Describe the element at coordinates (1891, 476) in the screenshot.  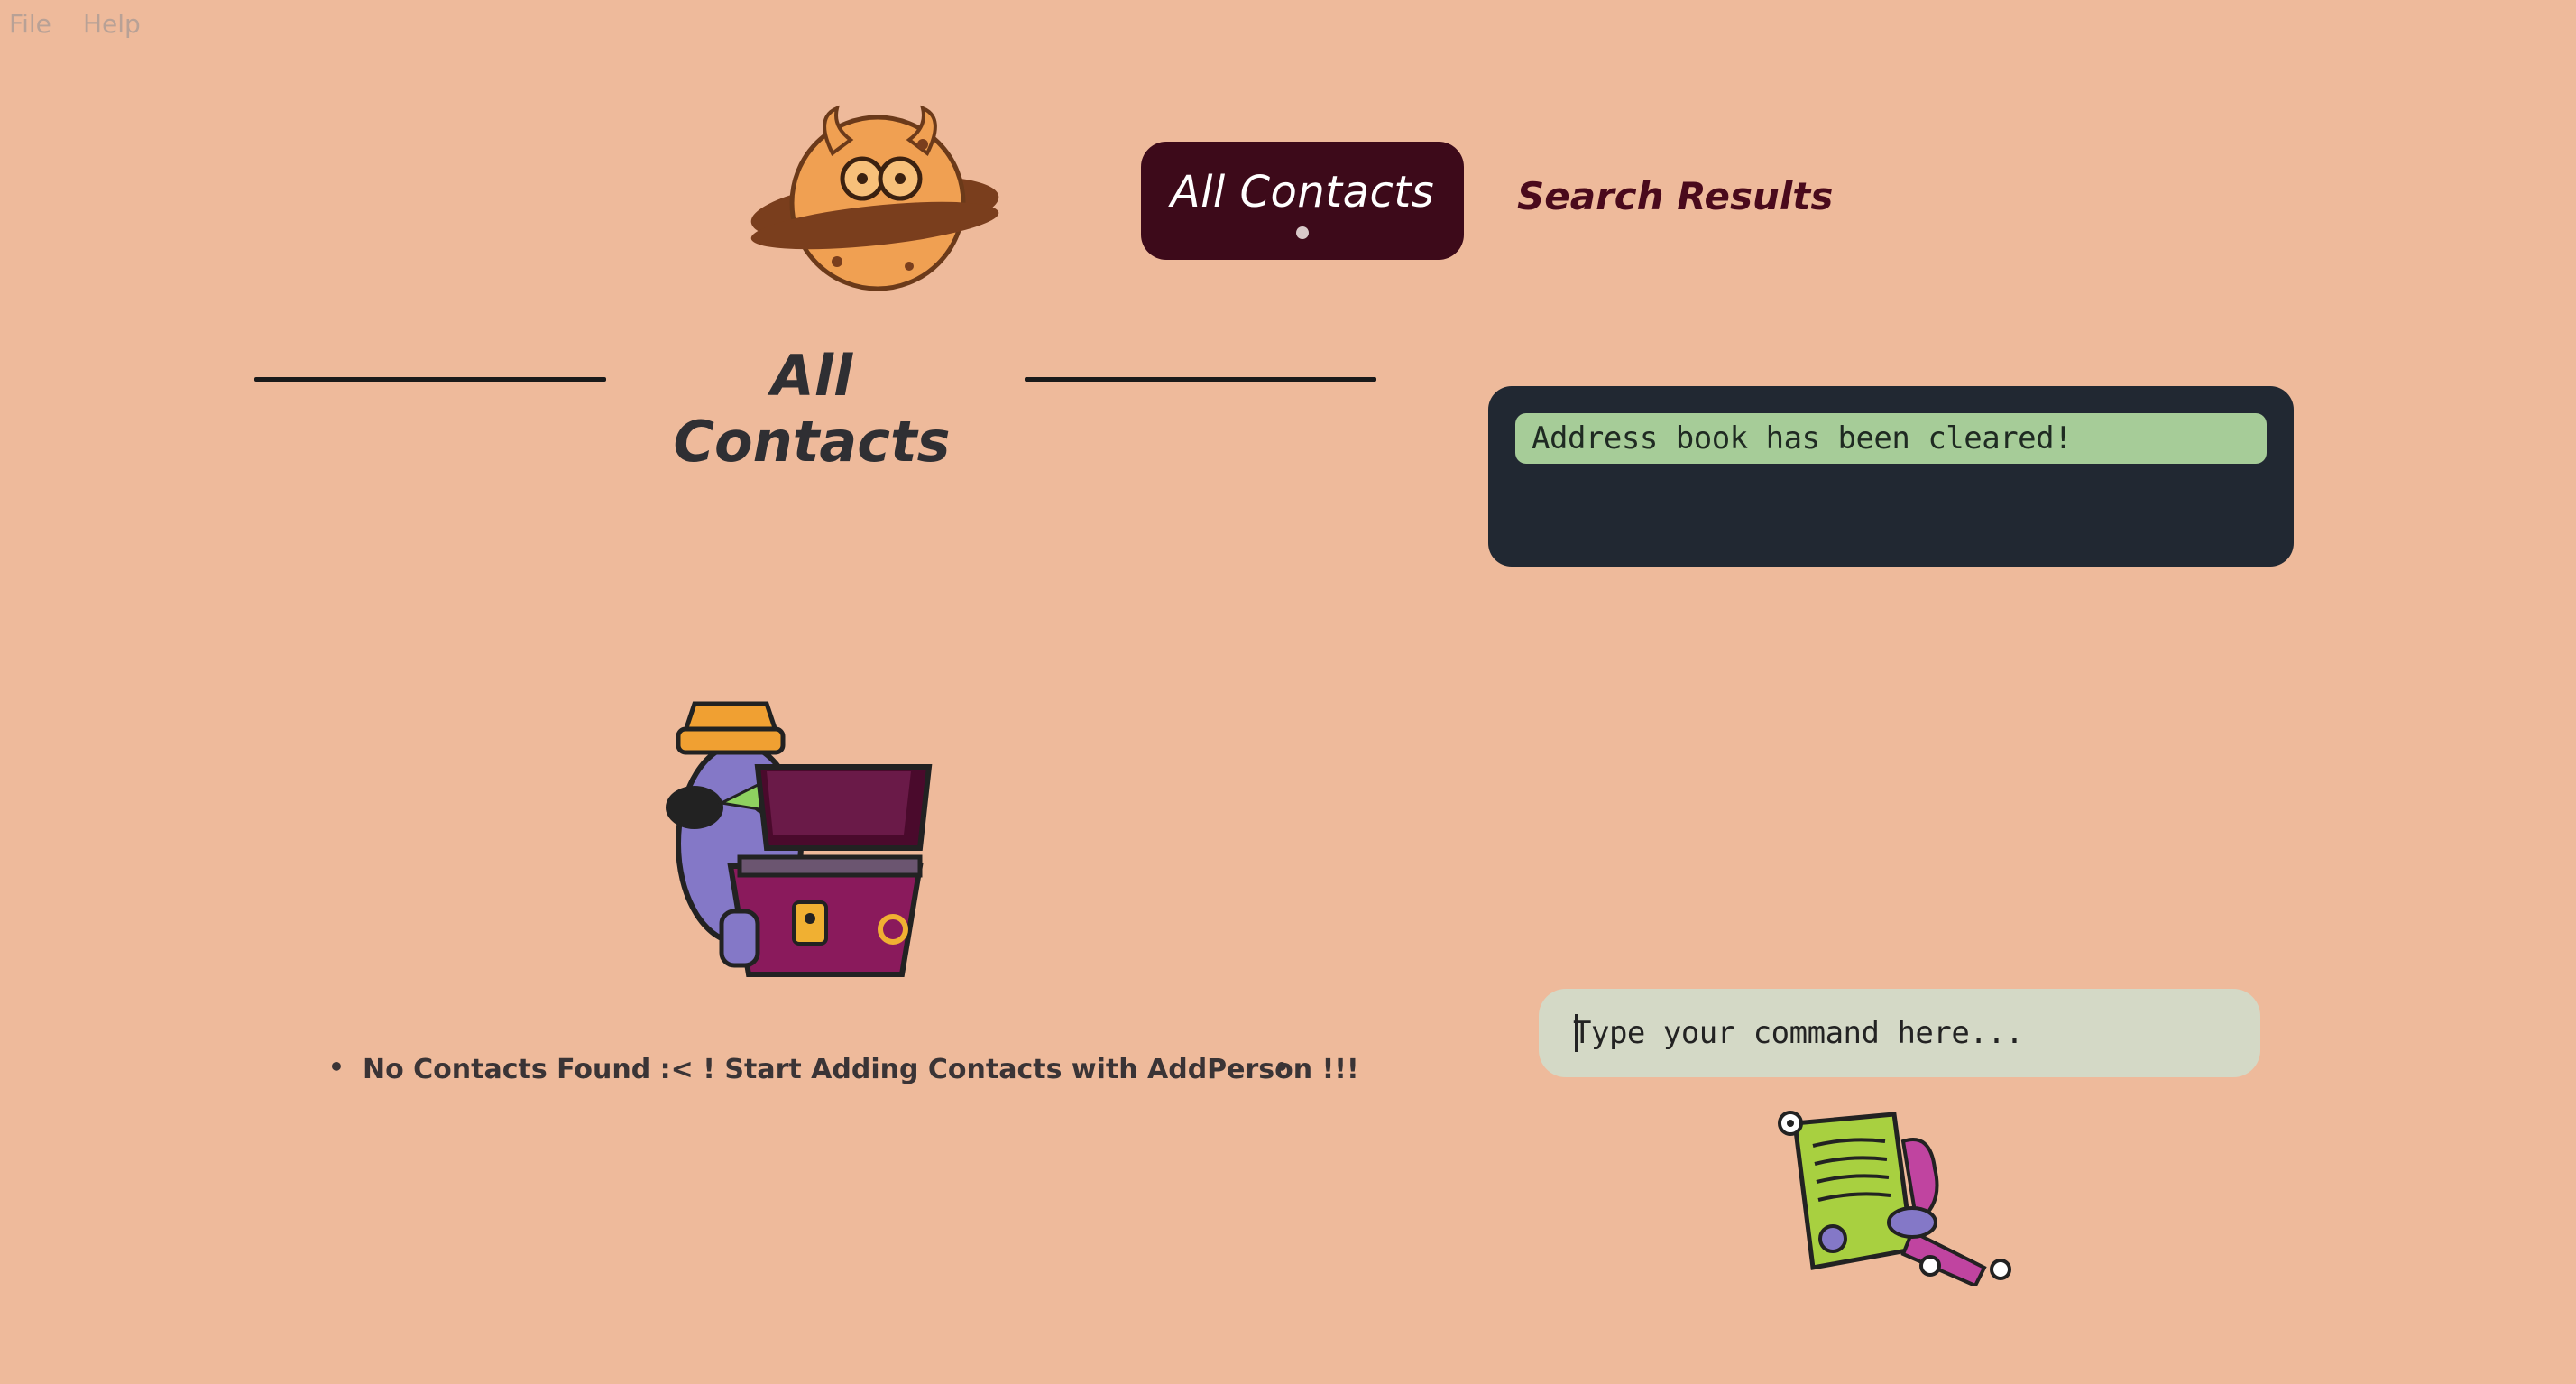
I see `result-display-panel: Address book has been cleared!` at that location.